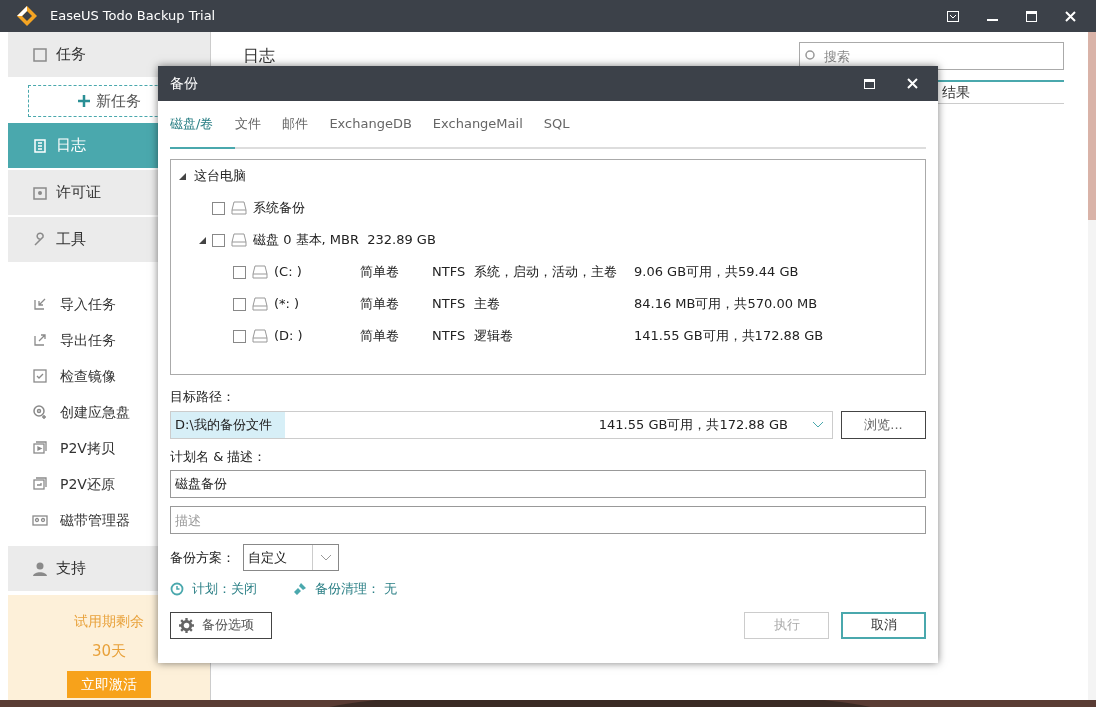  What do you see at coordinates (381, 125) in the screenshot?
I see `tab: ExchangeDB` at bounding box center [381, 125].